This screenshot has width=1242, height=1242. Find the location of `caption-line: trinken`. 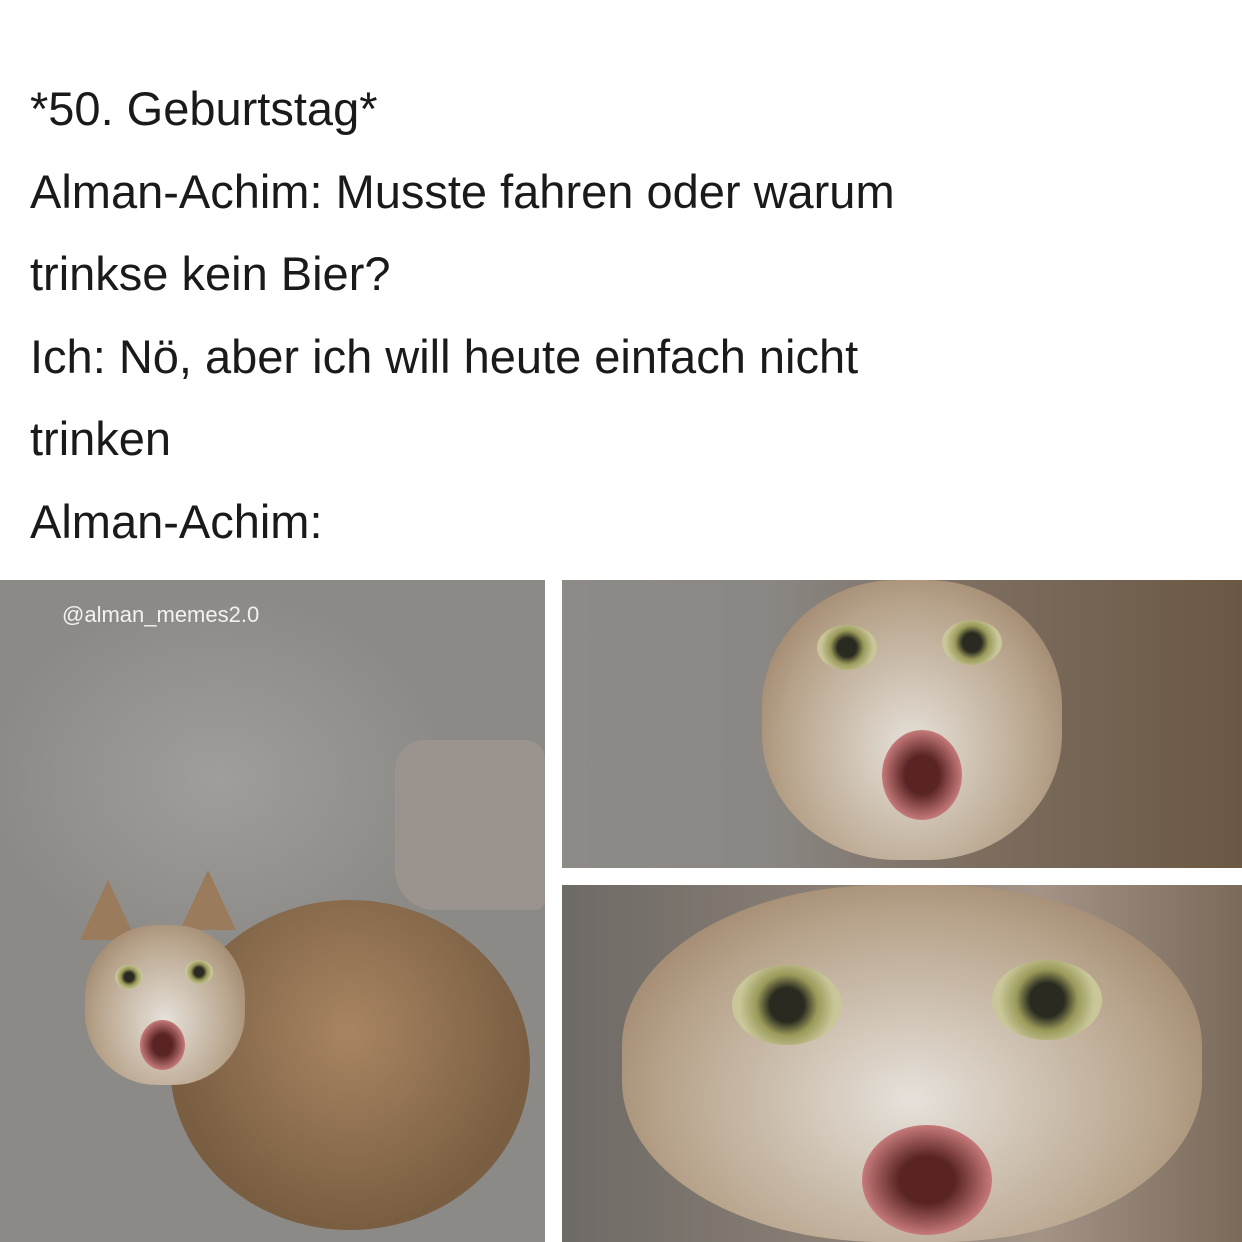

caption-line: trinken is located at coordinates (101, 438).